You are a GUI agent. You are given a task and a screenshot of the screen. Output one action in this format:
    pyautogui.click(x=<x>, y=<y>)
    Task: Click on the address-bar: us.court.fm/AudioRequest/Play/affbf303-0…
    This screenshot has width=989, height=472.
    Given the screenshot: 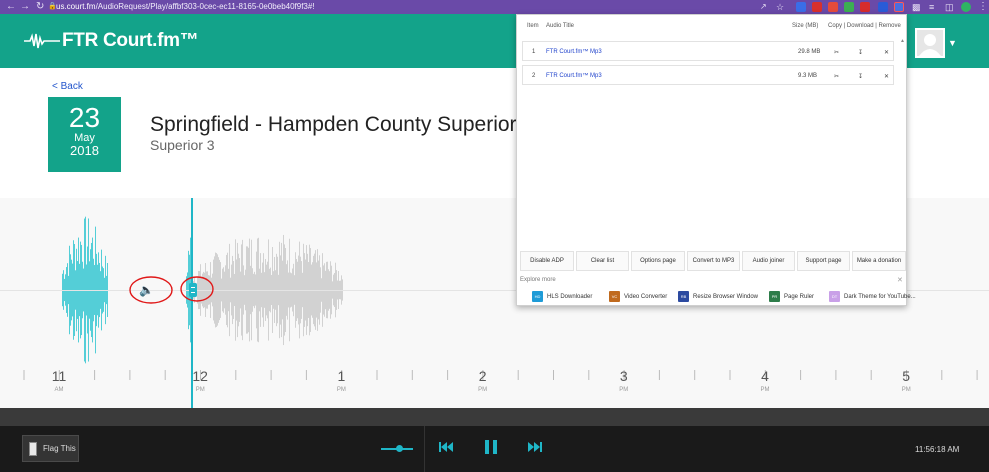 What is the action you would take?
    pyautogui.click(x=185, y=6)
    